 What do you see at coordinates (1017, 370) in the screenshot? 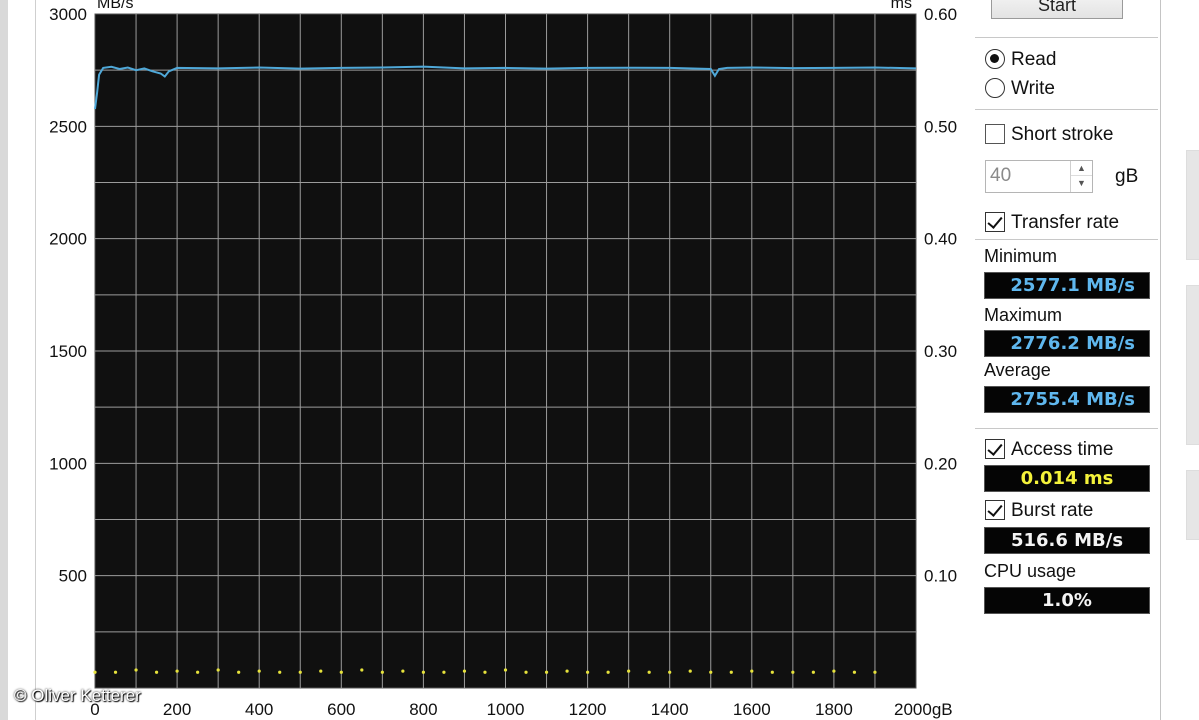
I see `average-label: Average` at bounding box center [1017, 370].